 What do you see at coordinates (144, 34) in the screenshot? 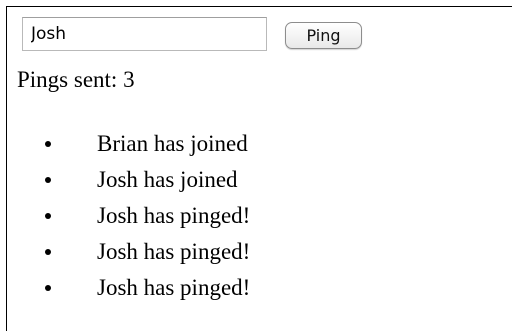
I see `name-input` at bounding box center [144, 34].